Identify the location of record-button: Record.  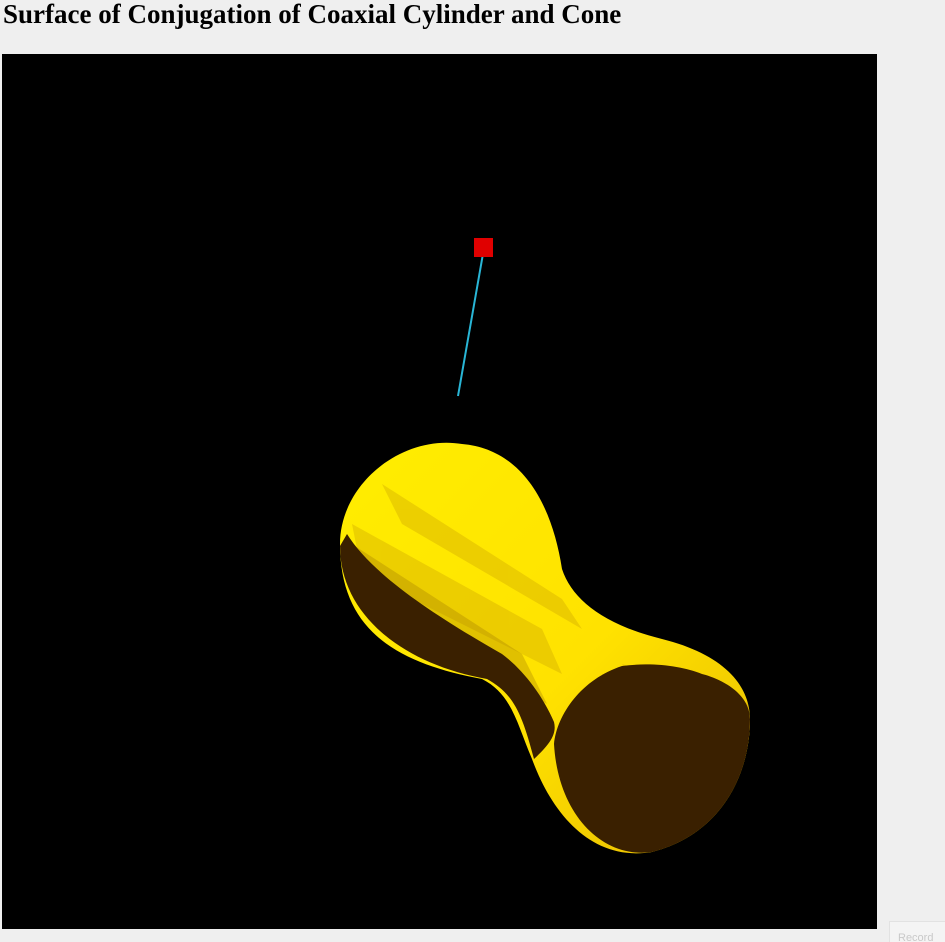
(917, 931).